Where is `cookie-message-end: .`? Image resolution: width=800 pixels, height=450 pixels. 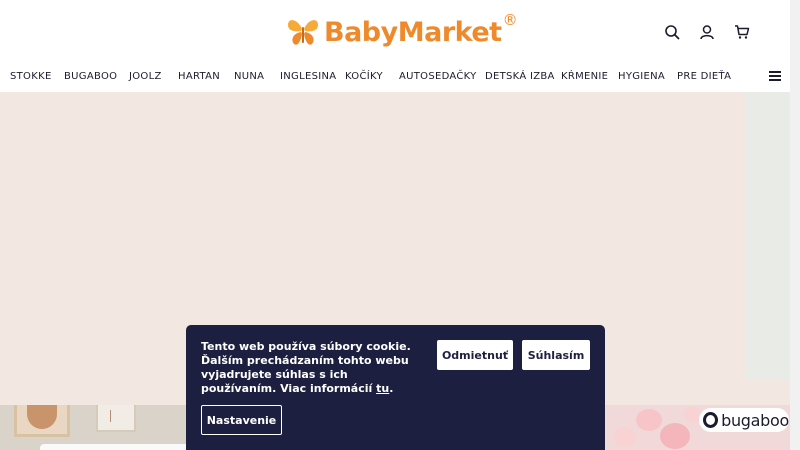 cookie-message-end: . is located at coordinates (391, 388).